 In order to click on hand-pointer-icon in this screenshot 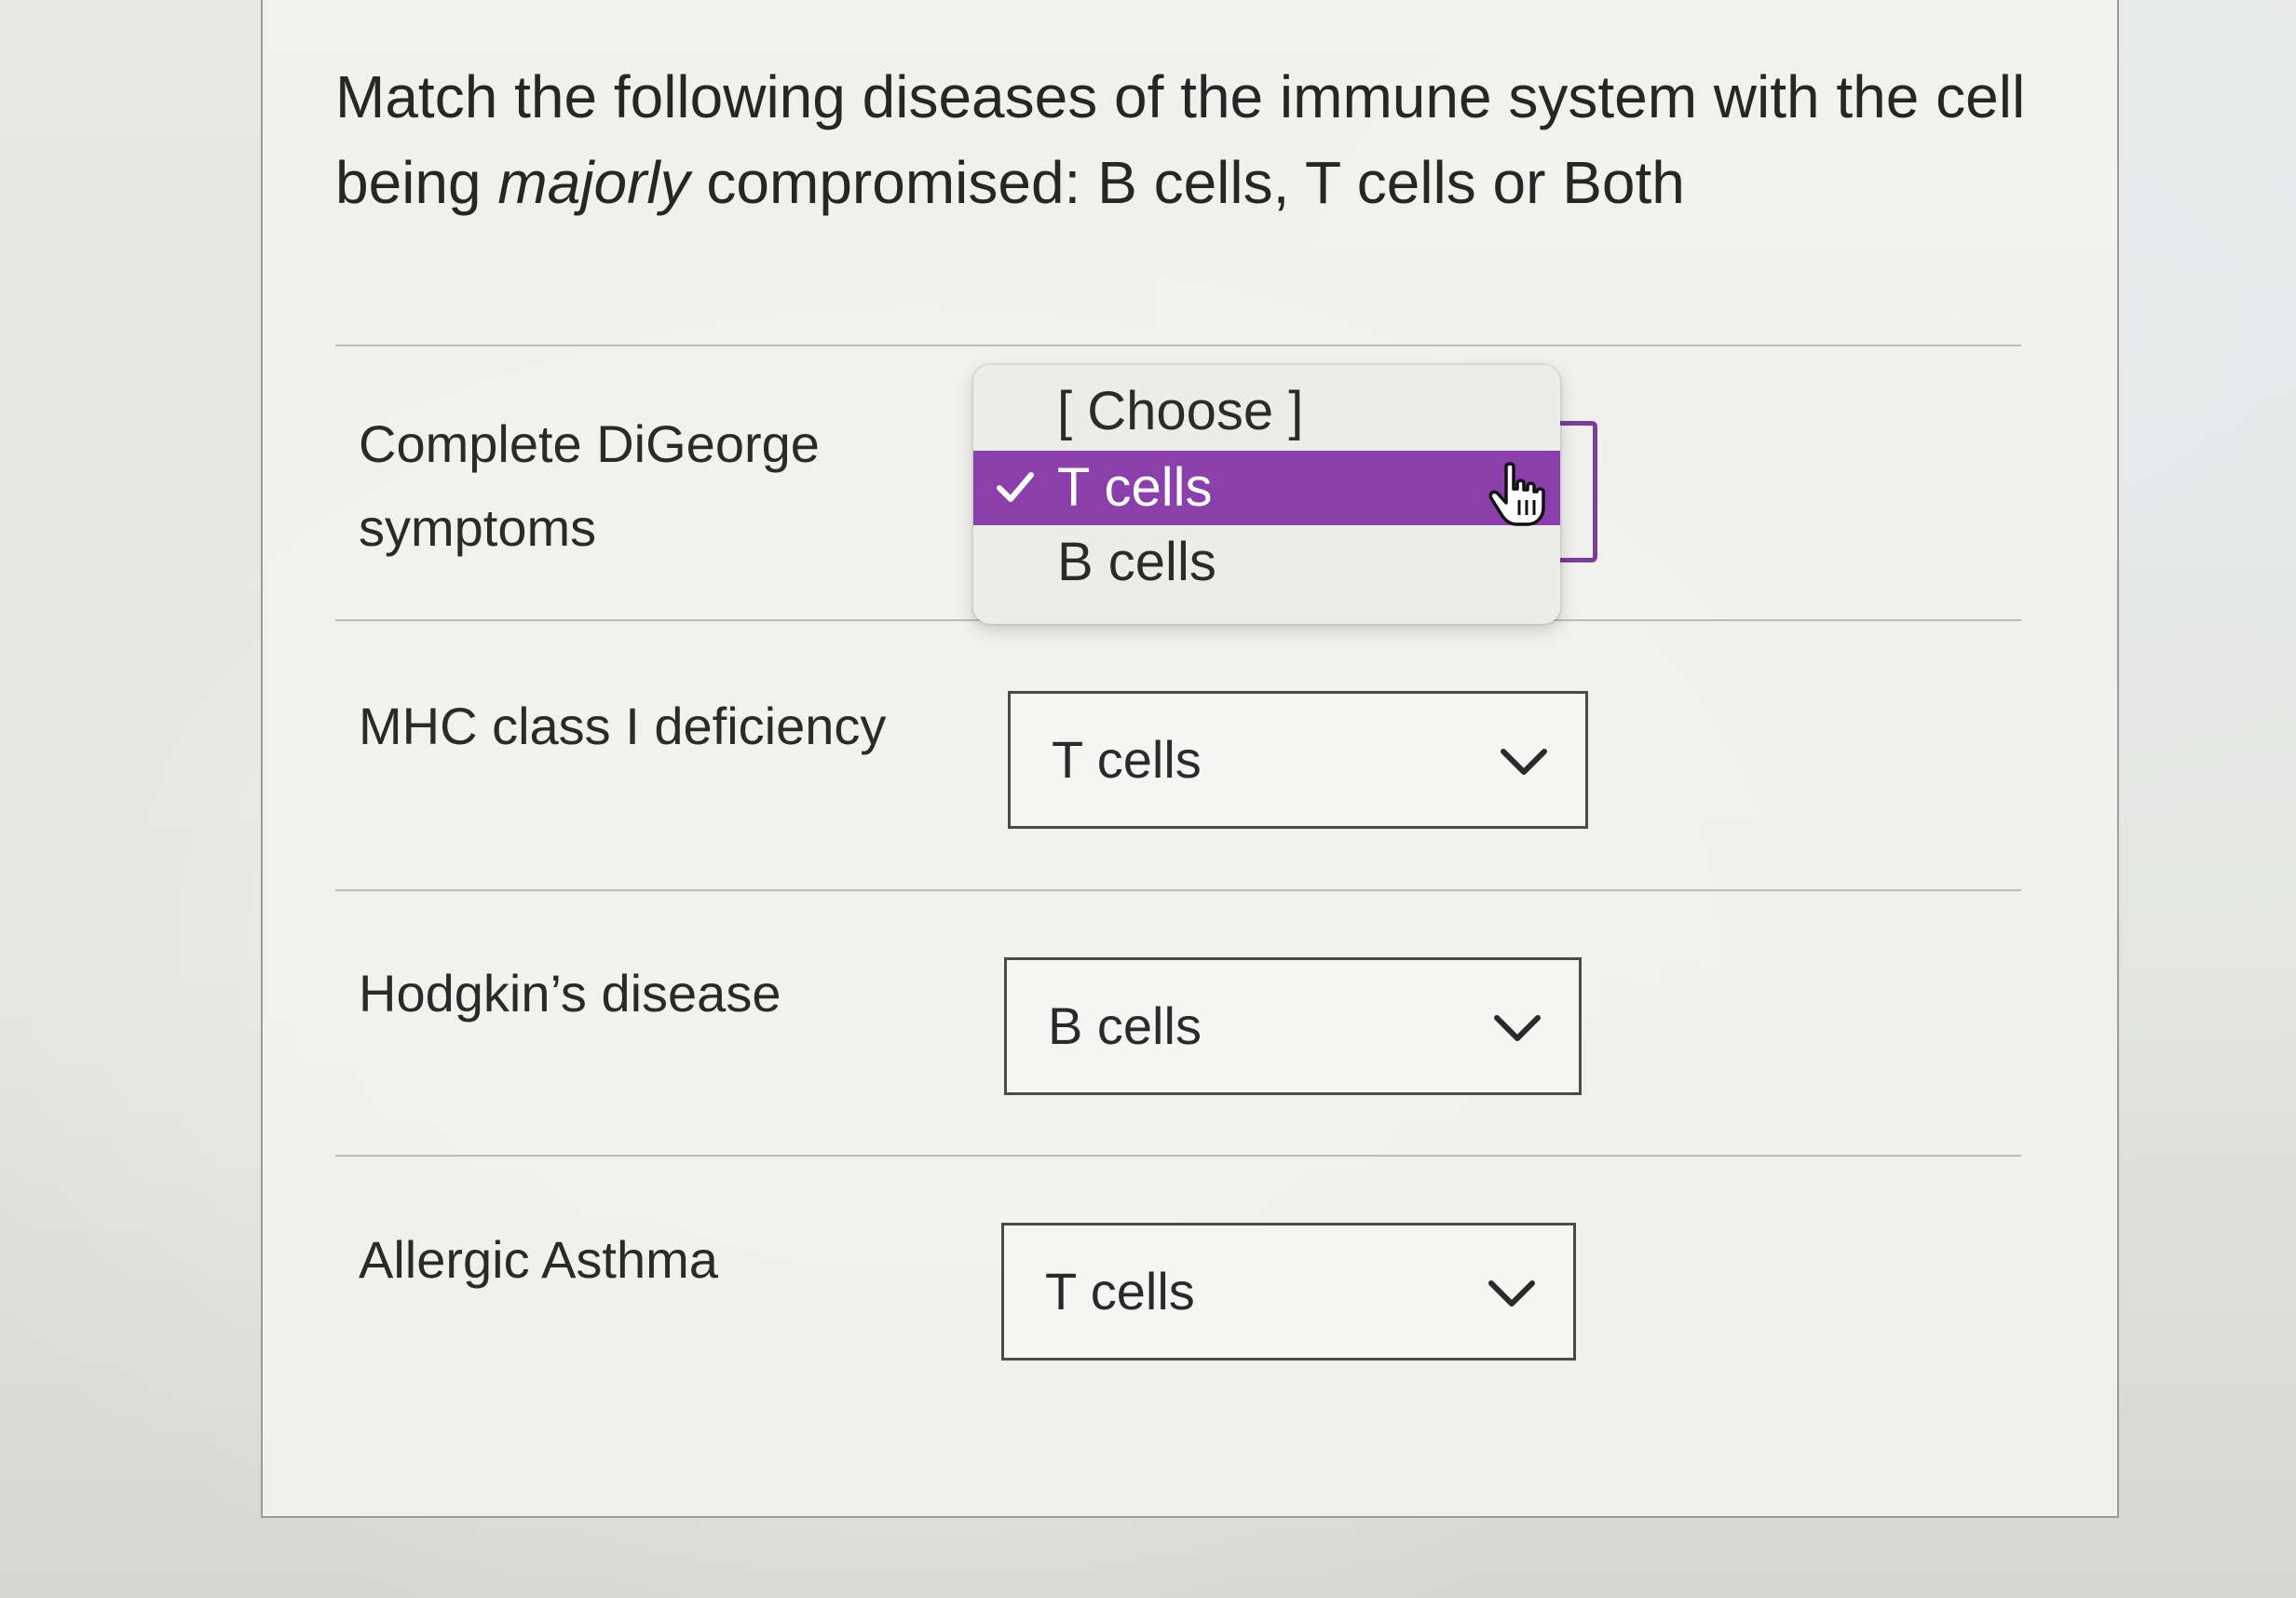, I will do `click(1516, 494)`.